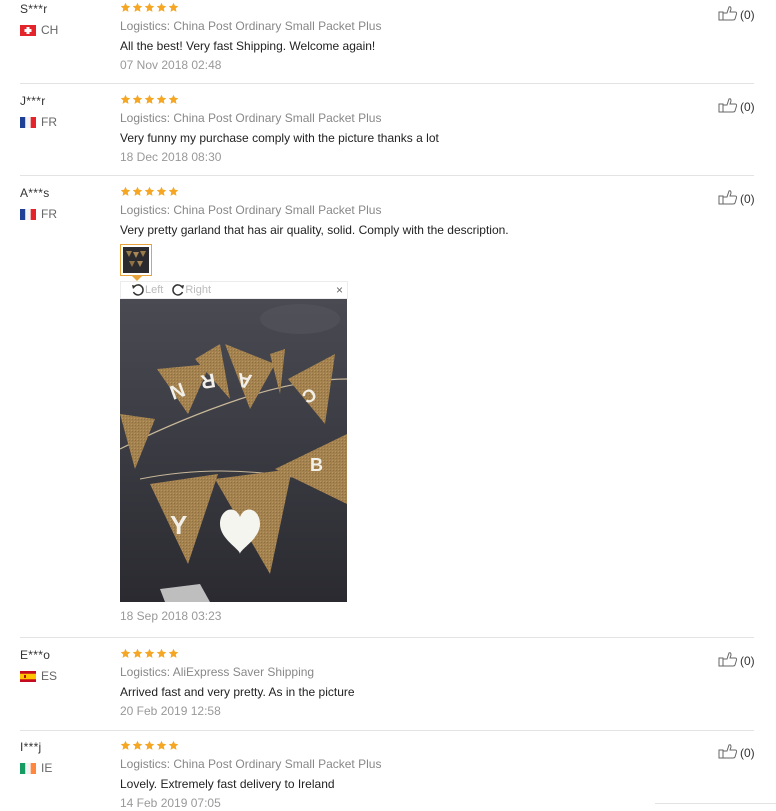  I want to click on reviewer-country: CH, so click(39, 30).